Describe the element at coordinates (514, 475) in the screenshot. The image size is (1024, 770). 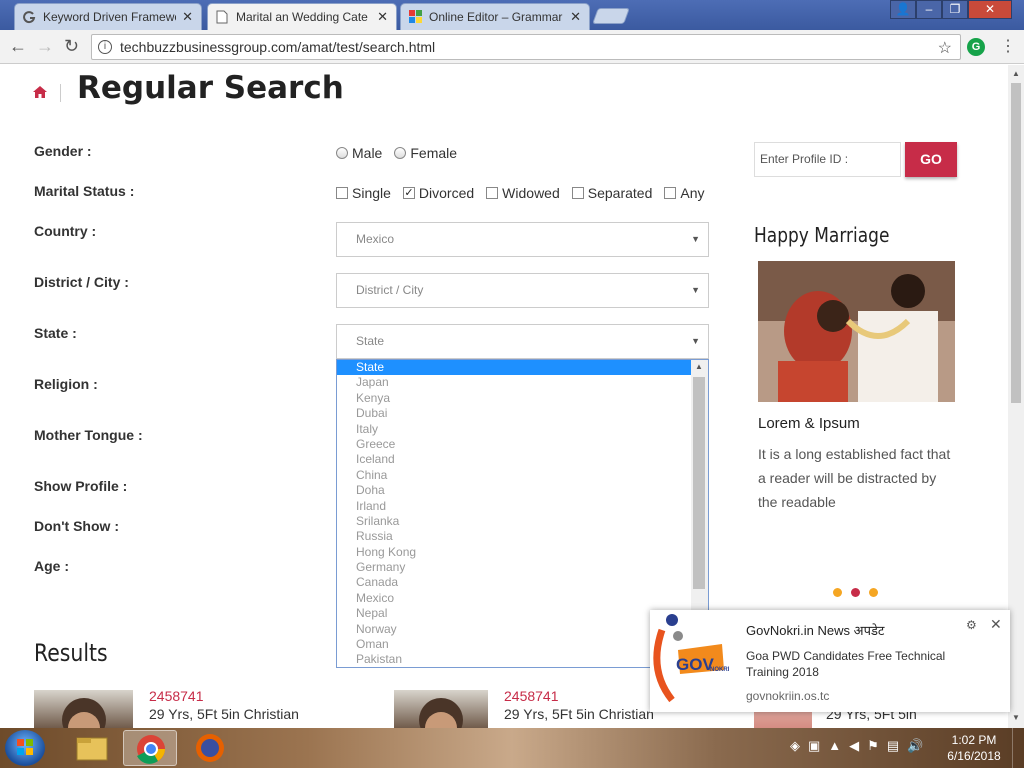
I see `state-option: China` at that location.